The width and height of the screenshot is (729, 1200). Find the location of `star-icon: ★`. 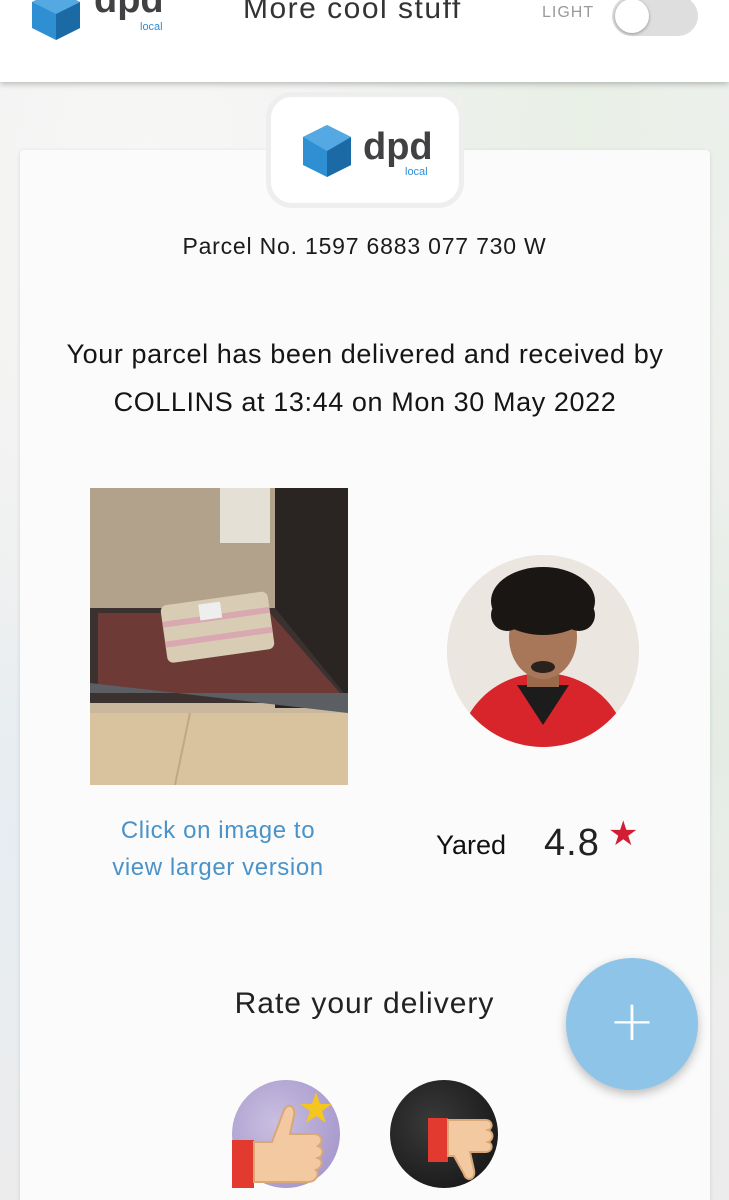

star-icon: ★ is located at coordinates (623, 834).